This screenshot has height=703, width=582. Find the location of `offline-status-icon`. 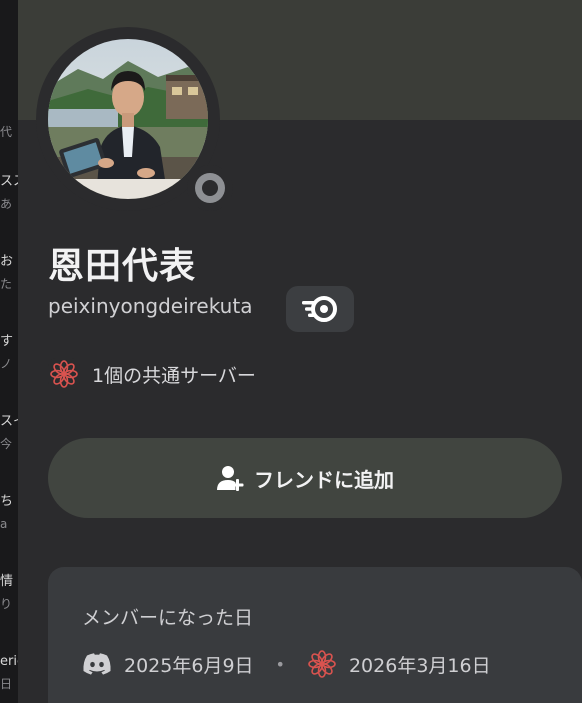

offline-status-icon is located at coordinates (210, 188).